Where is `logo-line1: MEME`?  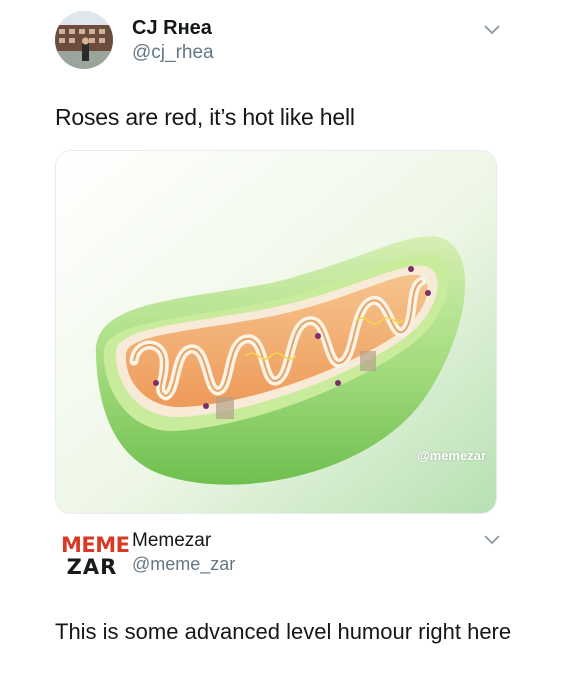
logo-line1: MEME is located at coordinates (95, 545).